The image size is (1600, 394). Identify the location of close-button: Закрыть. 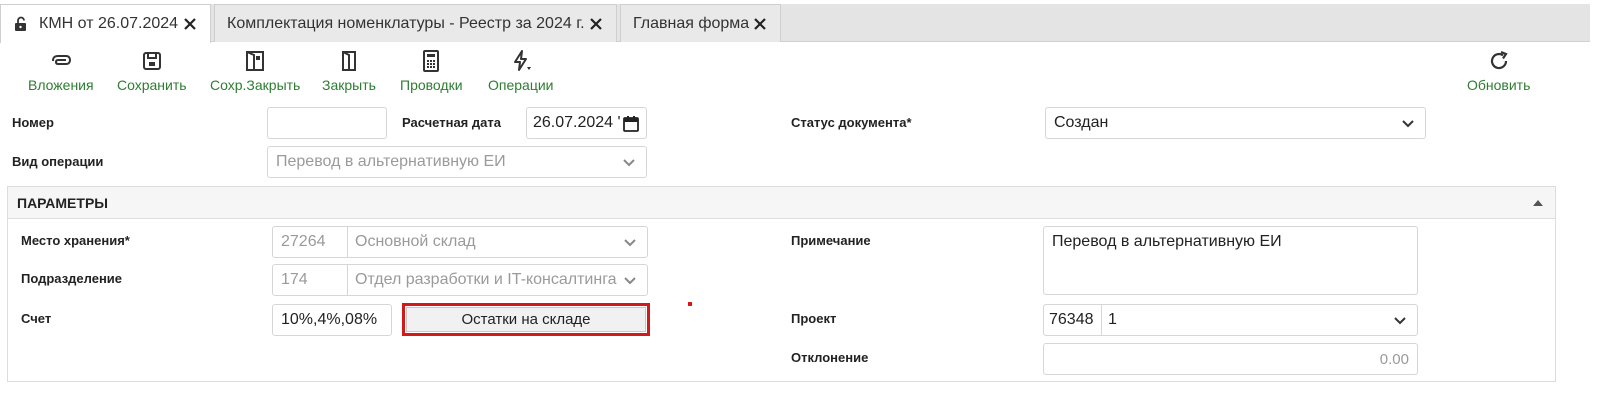
(349, 71).